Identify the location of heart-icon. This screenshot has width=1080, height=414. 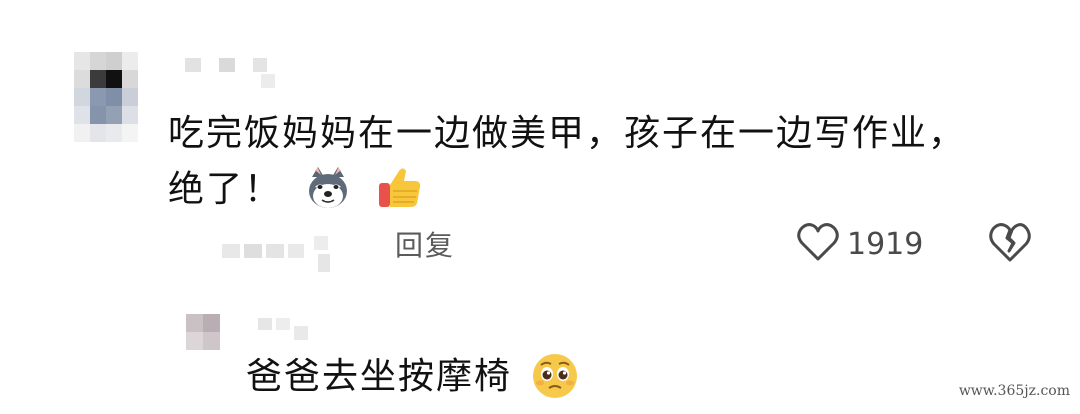
(818, 244).